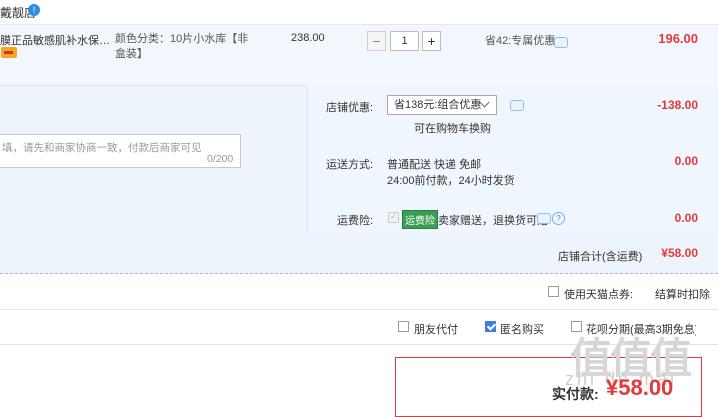 Image resolution: width=718 pixels, height=417 pixels. I want to click on friend-pay-checkbox, so click(403, 326).